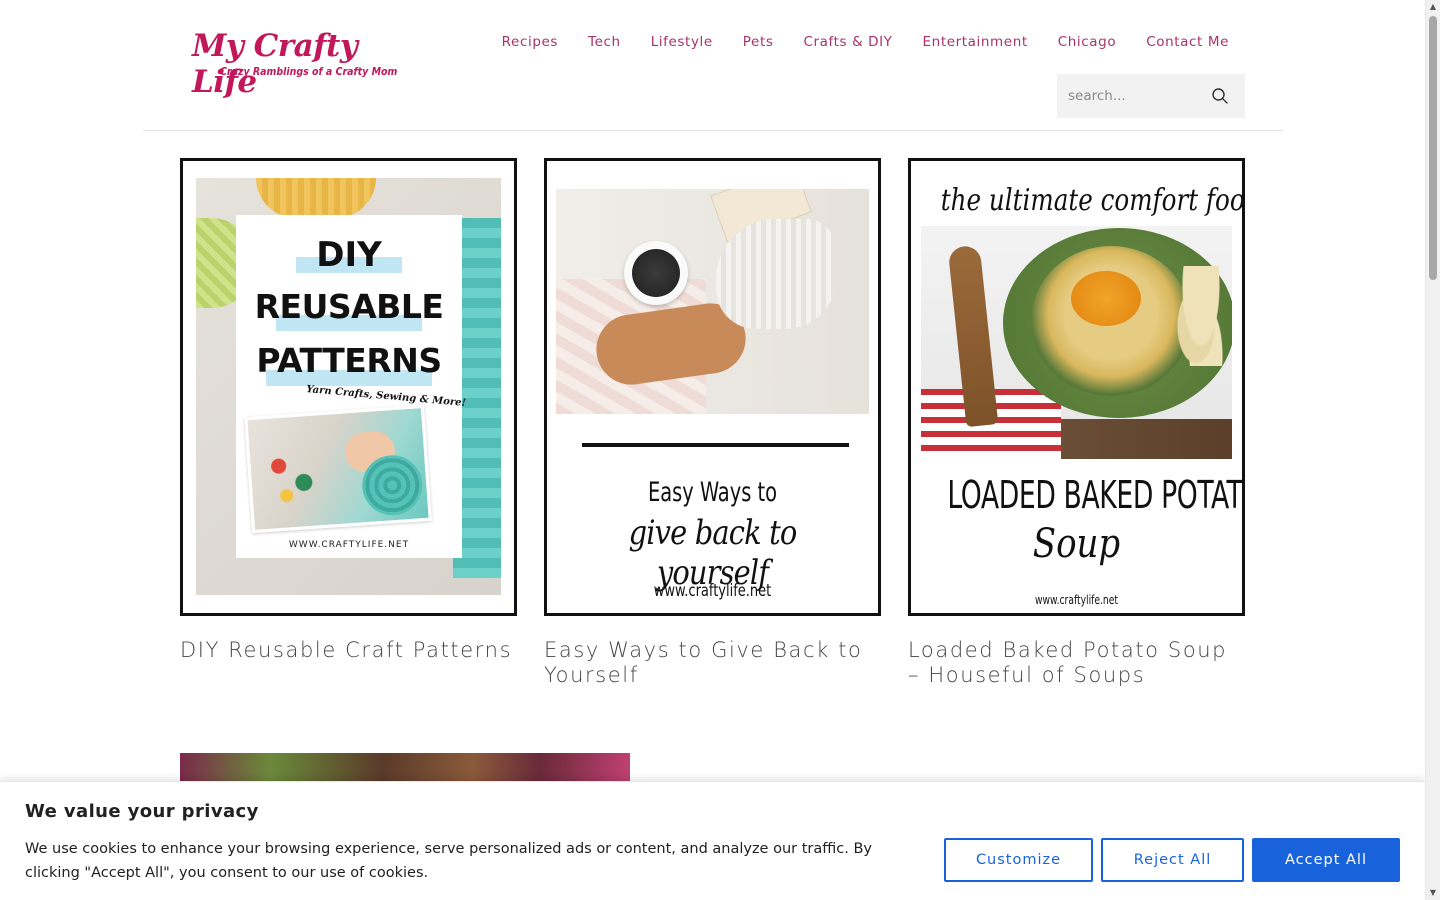  Describe the element at coordinates (848, 42) in the screenshot. I see `nav-item-crafts-diy: Crafts & DIY` at that location.